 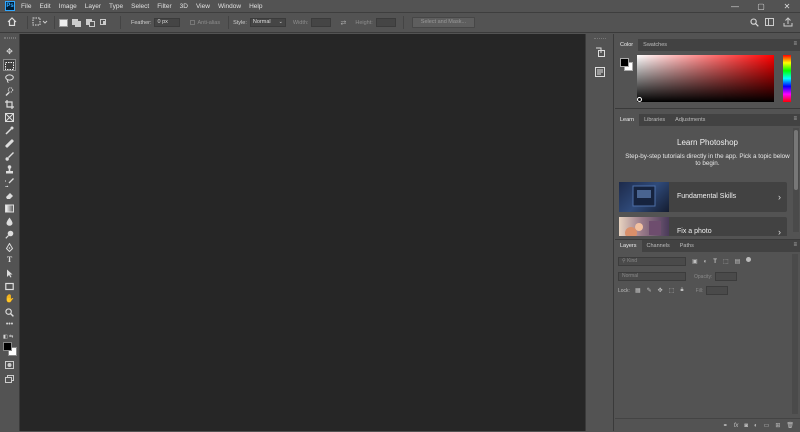 I want to click on move-tool-icon: ✥, so click(x=9, y=52).